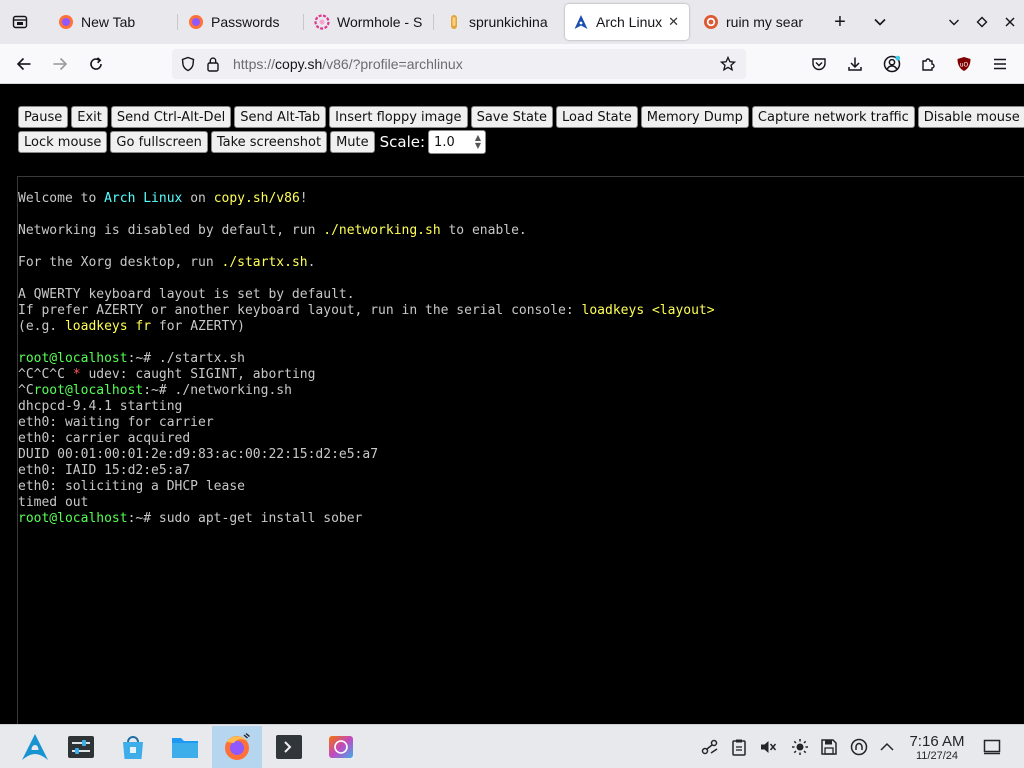 The width and height of the screenshot is (1024, 768). Describe the element at coordinates (269, 142) in the screenshot. I see `take-screenshot-button: Take screenshot` at that location.